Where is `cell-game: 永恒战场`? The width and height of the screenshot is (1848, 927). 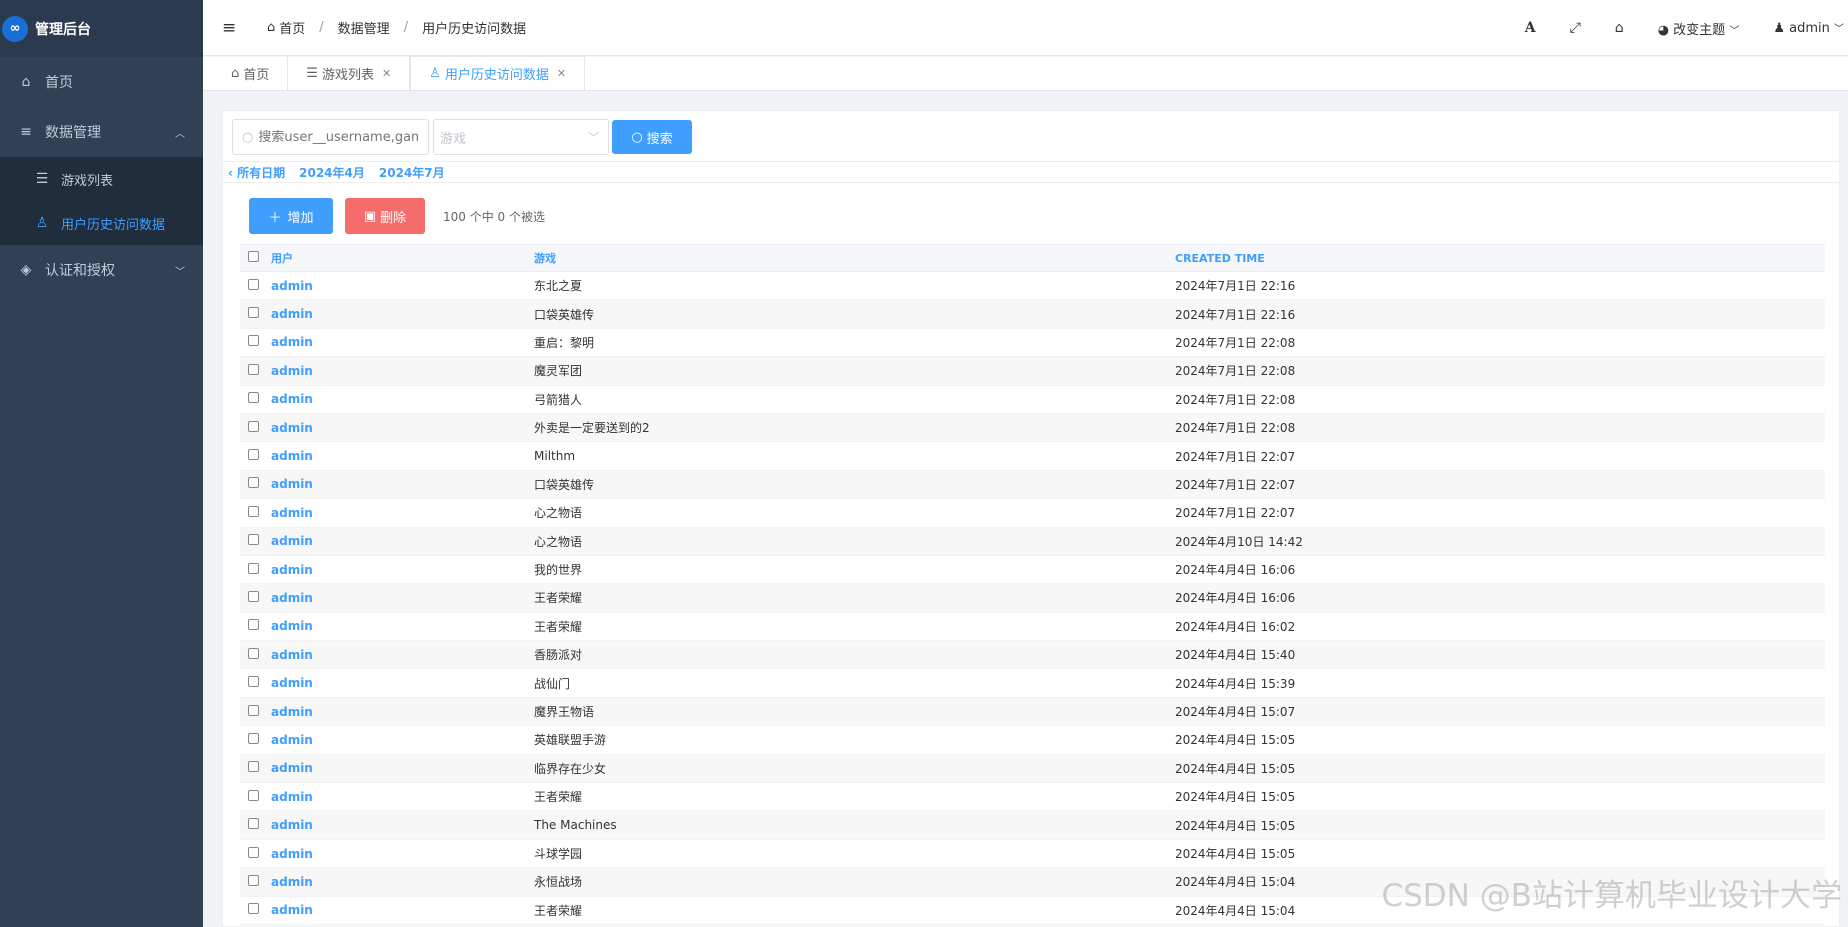 cell-game: 永恒战场 is located at coordinates (558, 882).